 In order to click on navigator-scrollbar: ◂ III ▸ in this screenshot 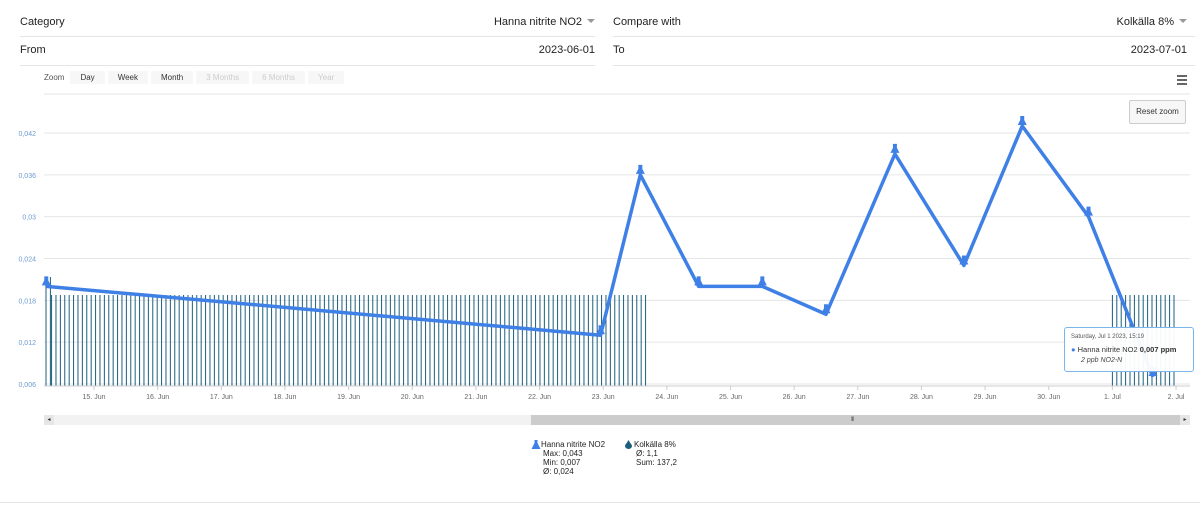, I will do `click(617, 420)`.